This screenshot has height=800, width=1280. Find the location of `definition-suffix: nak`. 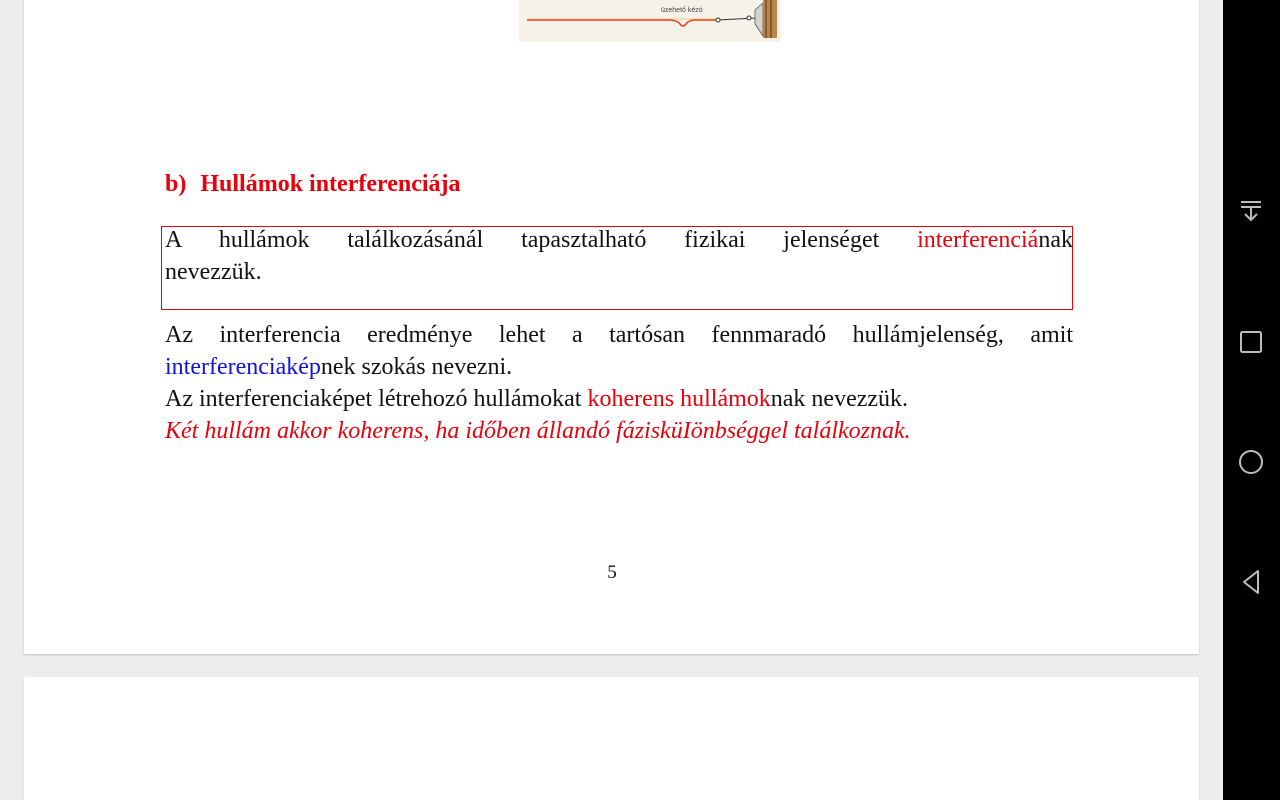

definition-suffix: nak is located at coordinates (1055, 240).